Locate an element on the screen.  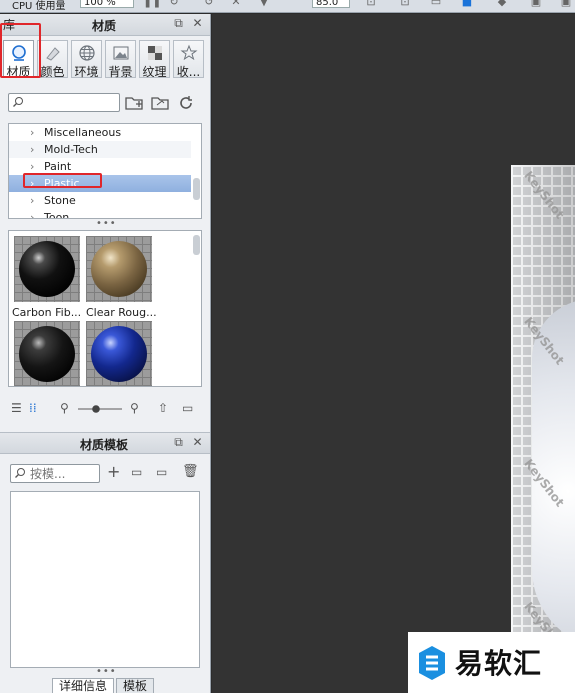
panel-title: 材质 is located at coordinates (104, 26).